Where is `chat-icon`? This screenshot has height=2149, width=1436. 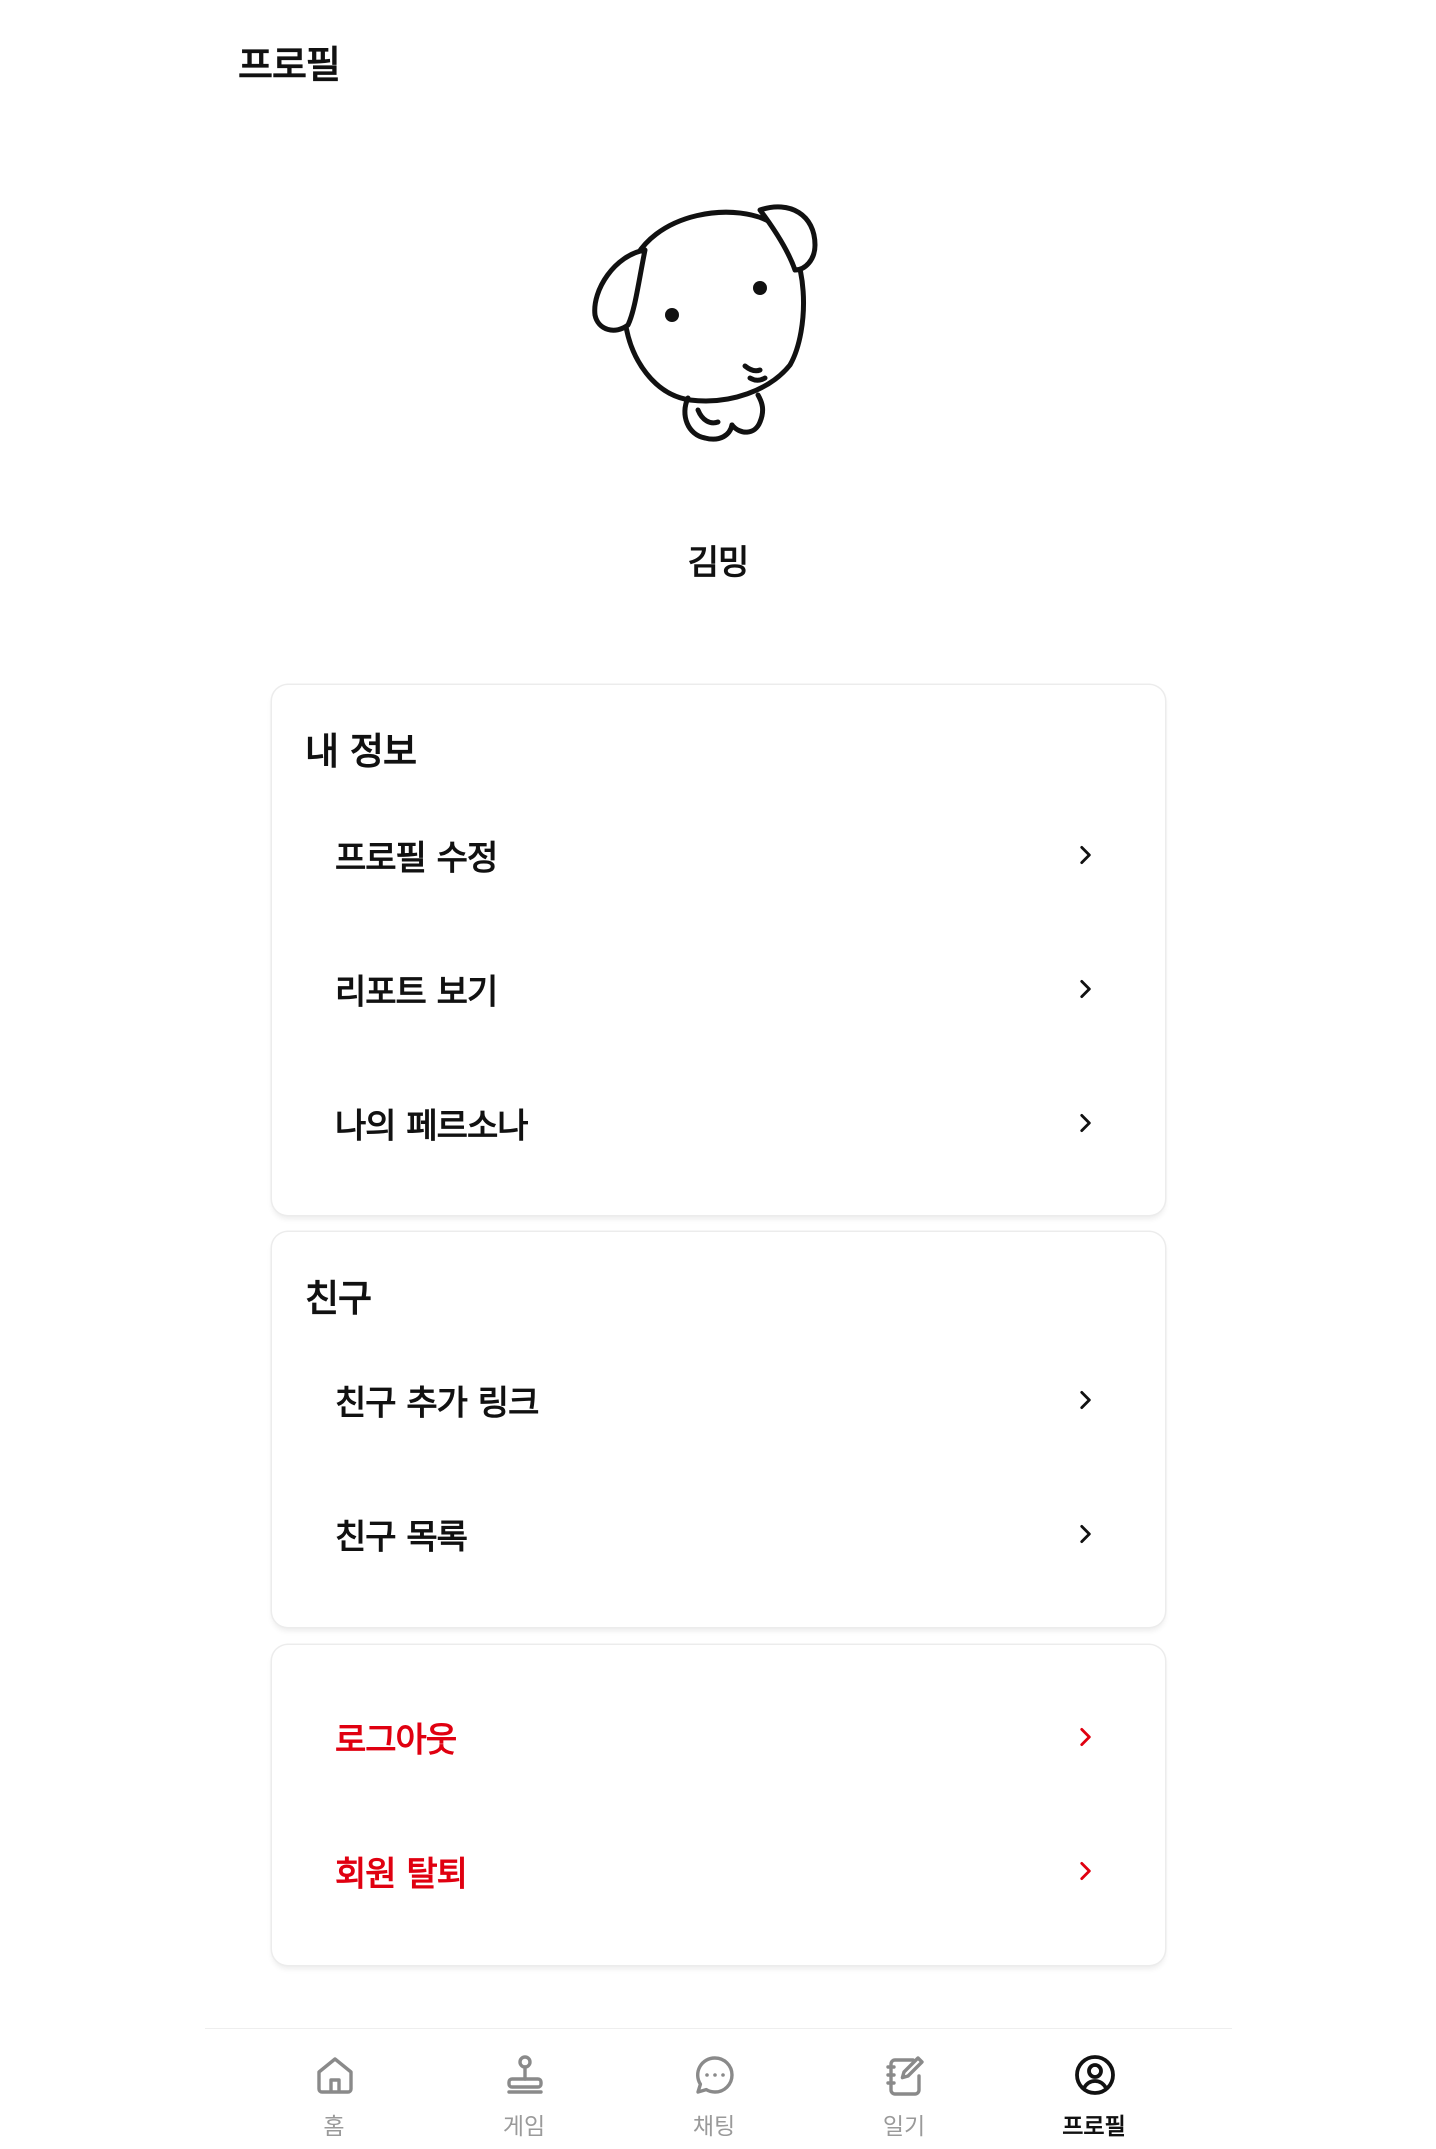 chat-icon is located at coordinates (715, 2075).